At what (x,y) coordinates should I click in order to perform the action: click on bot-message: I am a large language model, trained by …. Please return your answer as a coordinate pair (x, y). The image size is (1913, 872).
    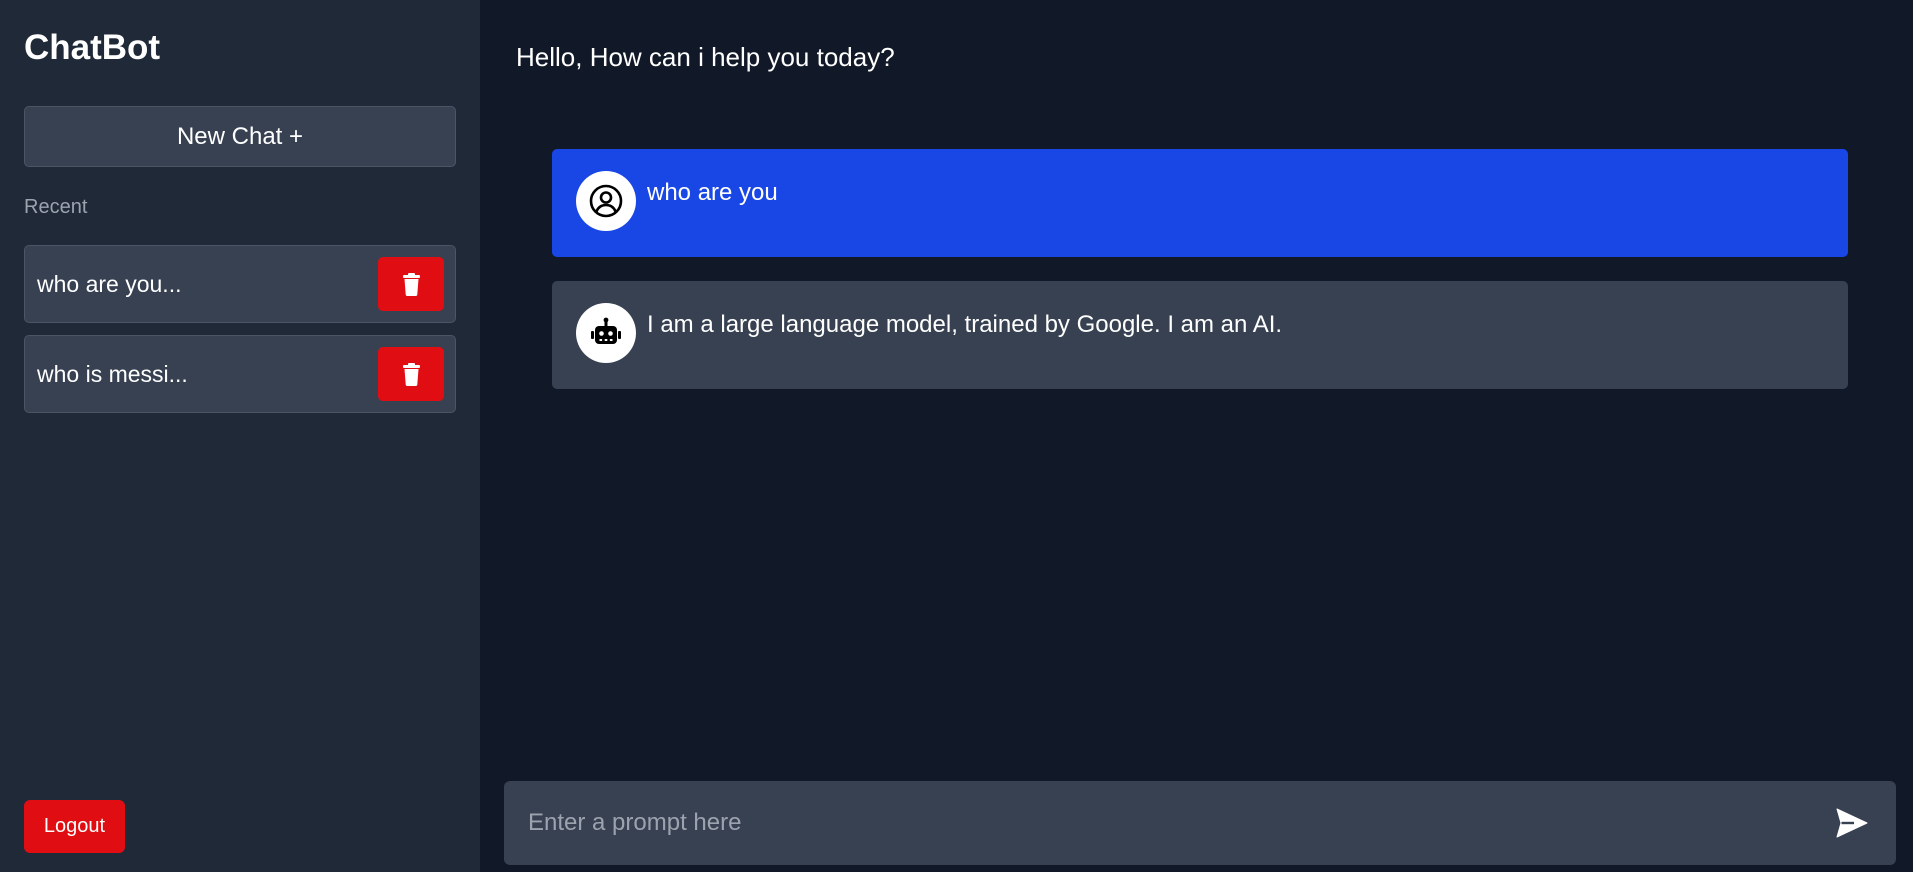
    Looking at the image, I should click on (1200, 335).